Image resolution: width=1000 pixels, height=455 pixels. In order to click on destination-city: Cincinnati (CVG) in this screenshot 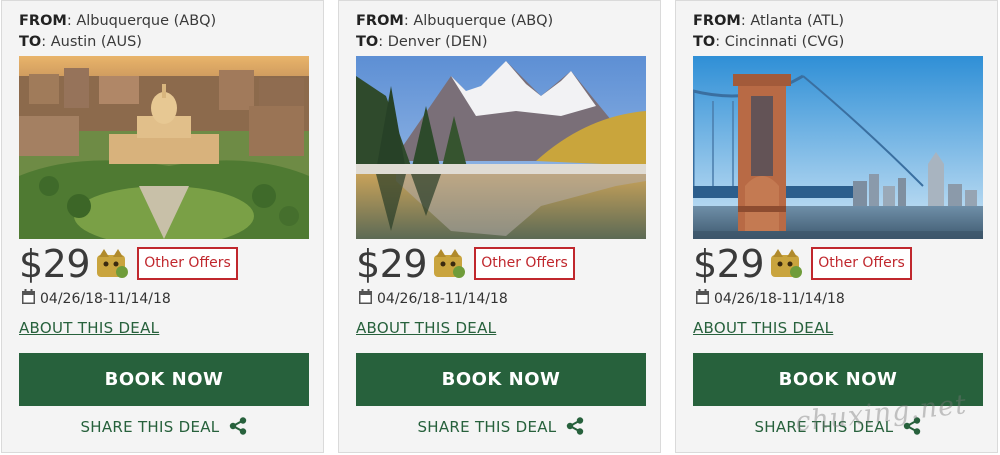, I will do `click(784, 42)`.